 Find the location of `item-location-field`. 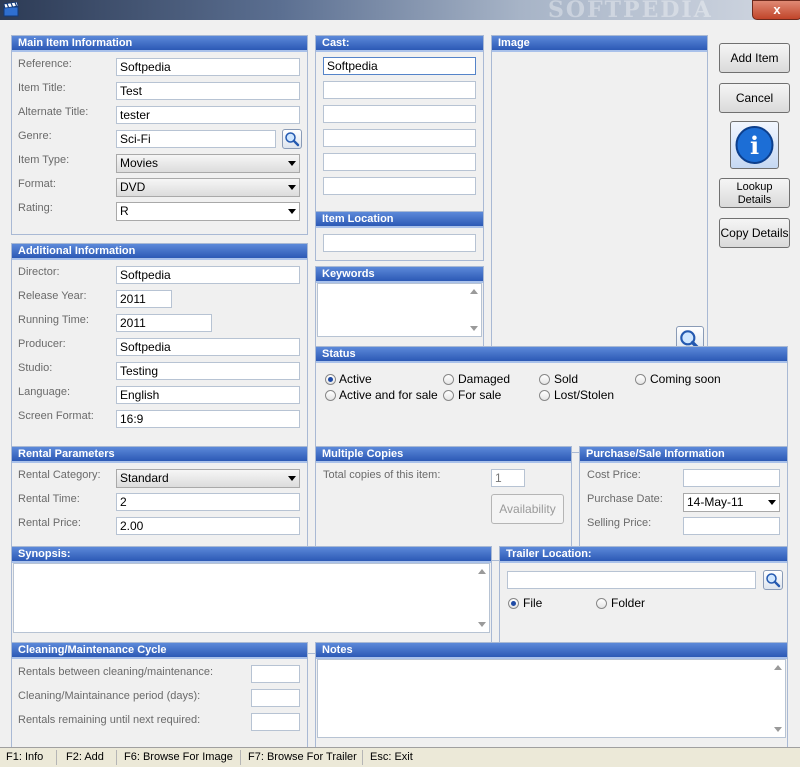

item-location-field is located at coordinates (399, 243).